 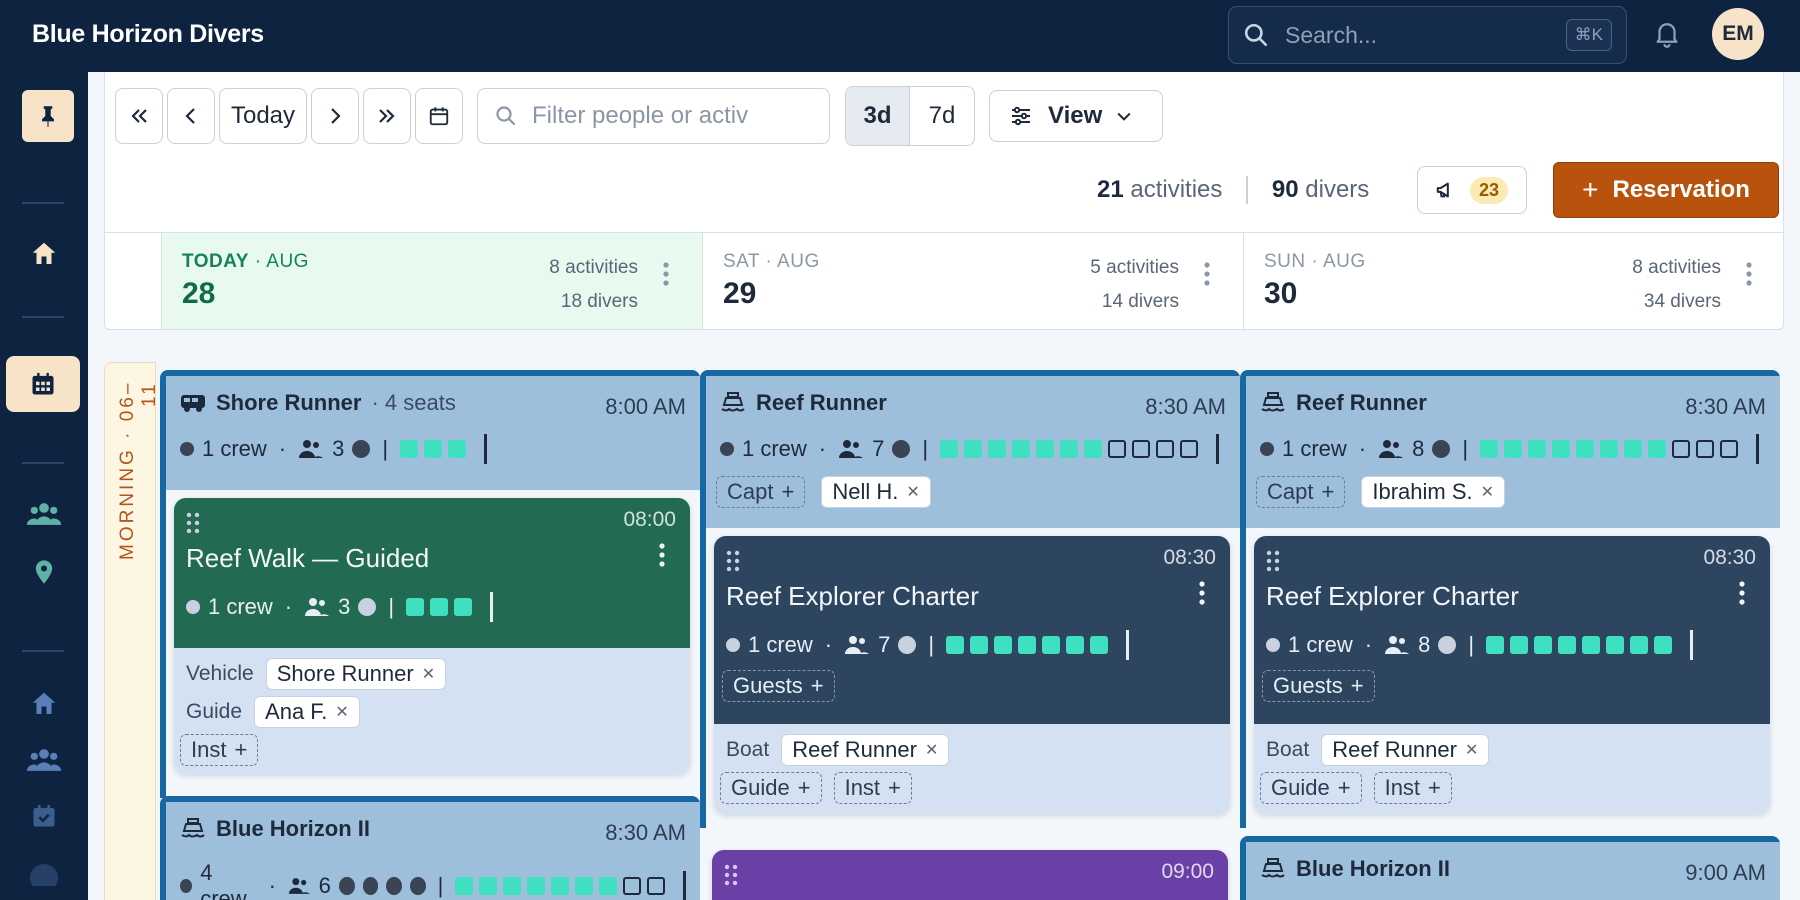 What do you see at coordinates (44, 760) in the screenshot?
I see `team-icon` at bounding box center [44, 760].